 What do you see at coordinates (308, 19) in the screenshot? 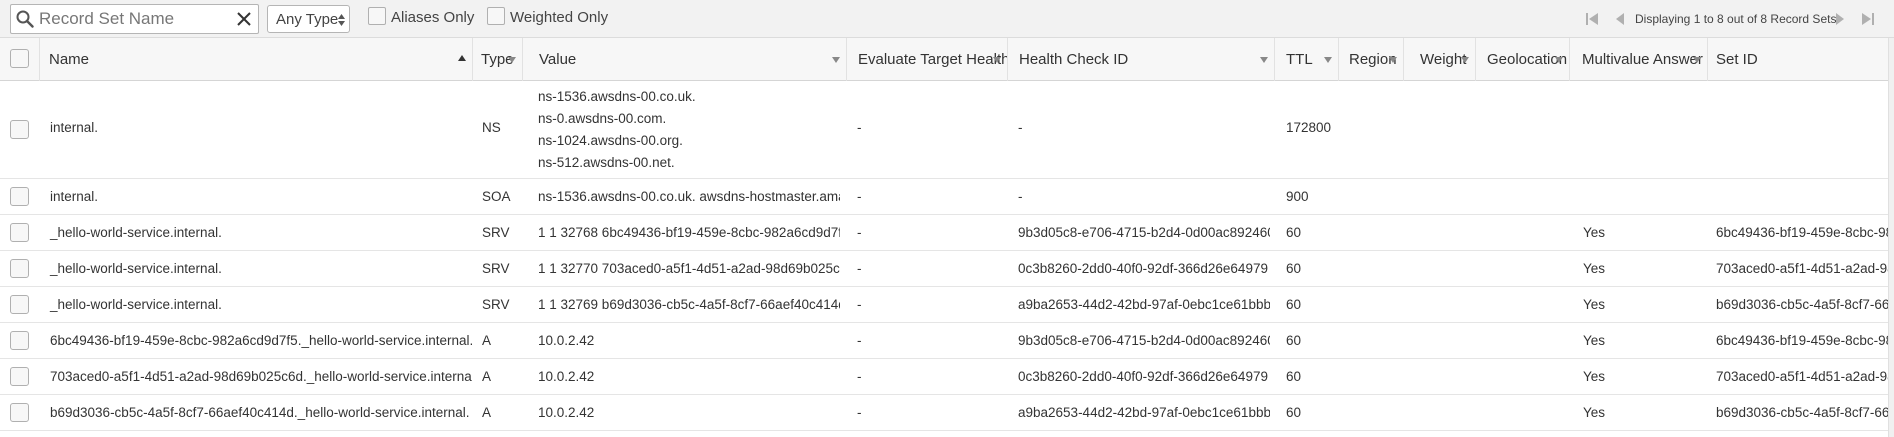
I see `type-filter-select: Any Type` at bounding box center [308, 19].